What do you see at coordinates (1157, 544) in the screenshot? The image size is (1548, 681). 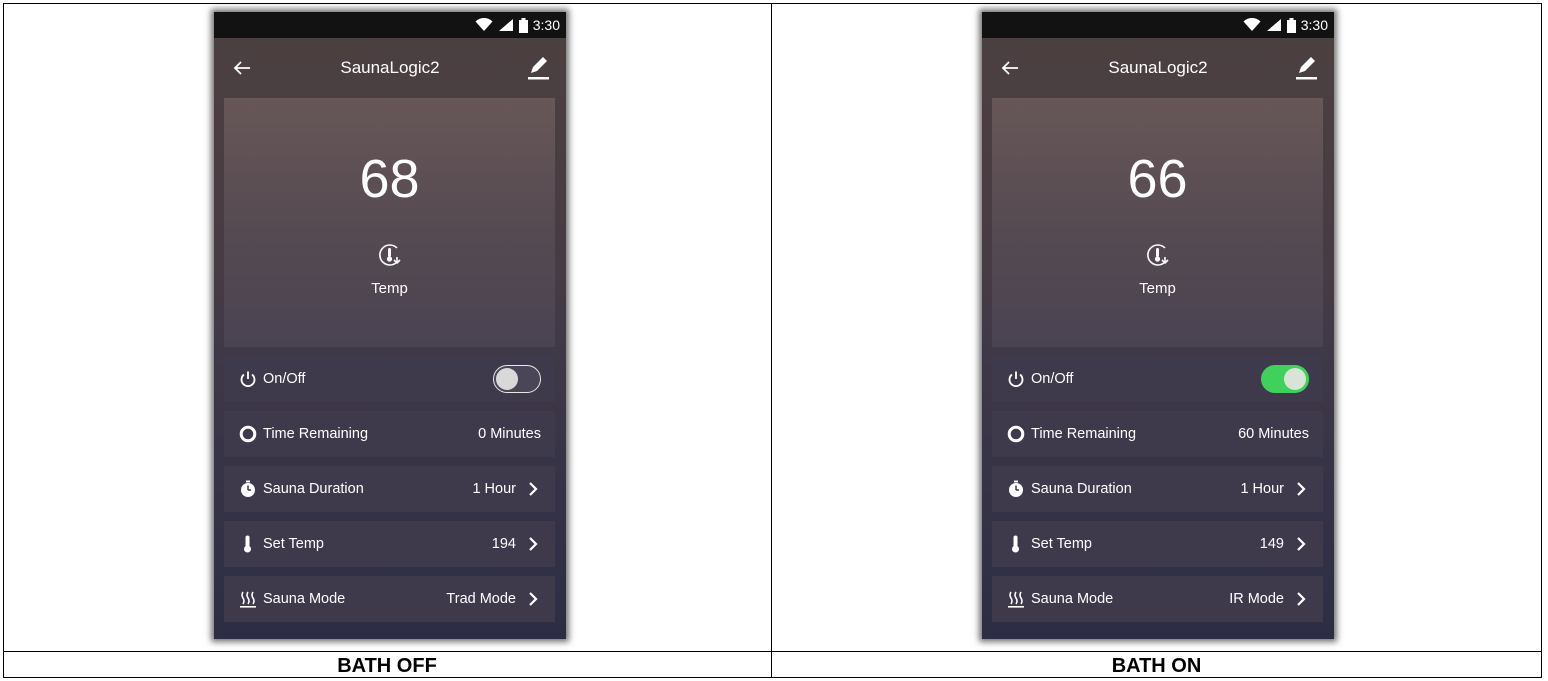 I see `set-temp-row: Set Temp 149` at bounding box center [1157, 544].